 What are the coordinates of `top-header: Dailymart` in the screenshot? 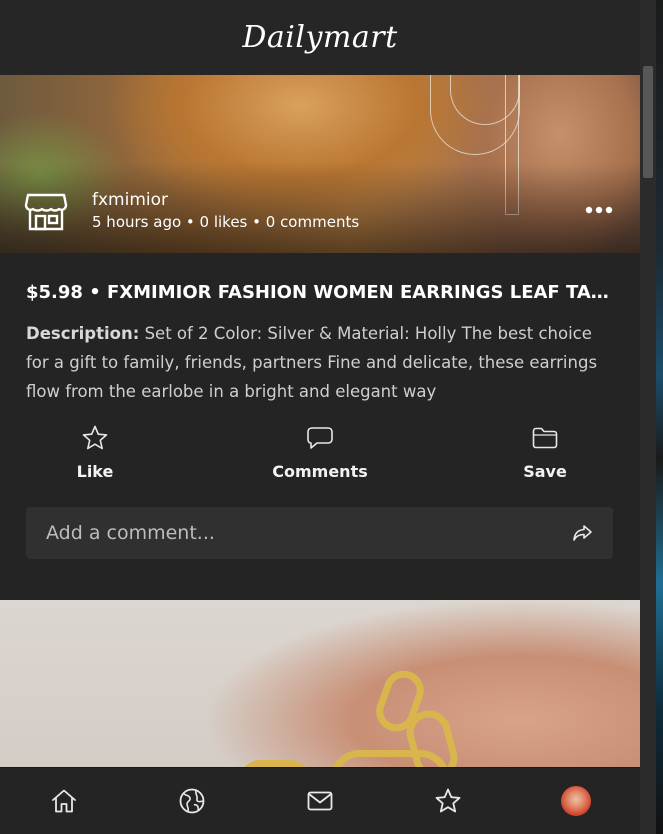 It's located at (320, 37).